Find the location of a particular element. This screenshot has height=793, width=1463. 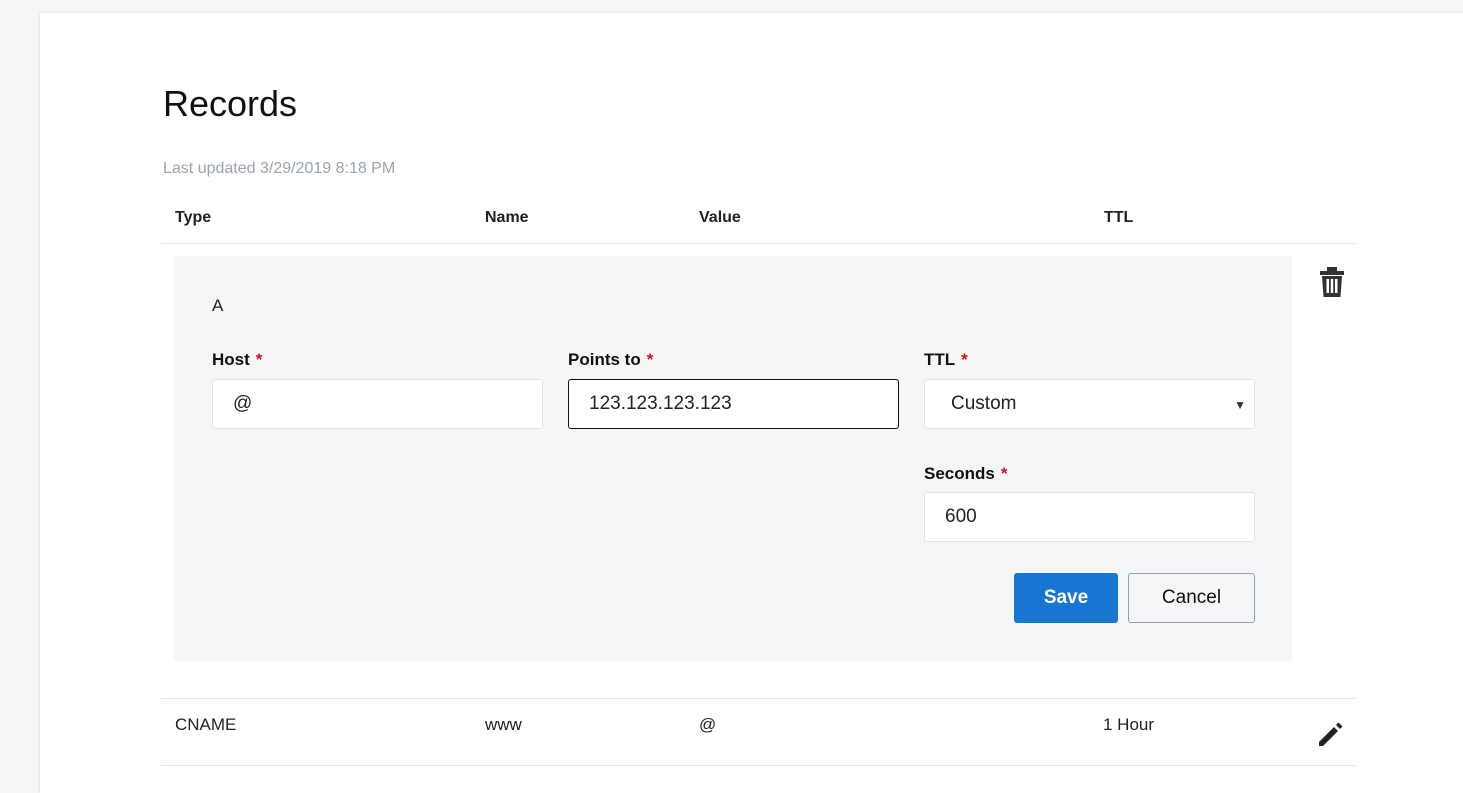

trash-icon is located at coordinates (1332, 282).